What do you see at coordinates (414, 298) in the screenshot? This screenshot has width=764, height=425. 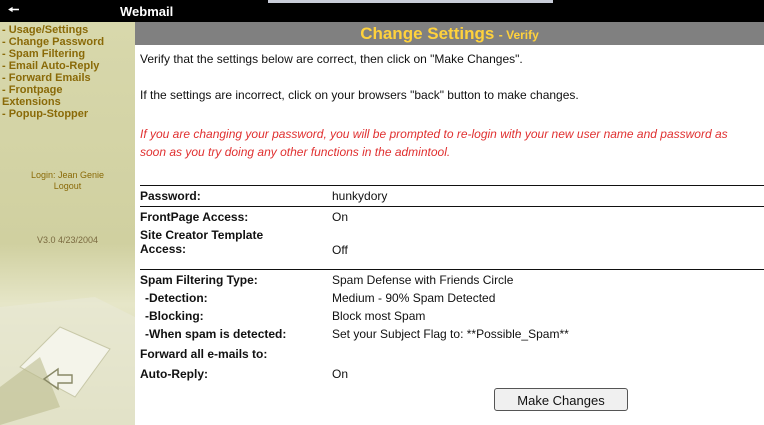 I see `setting-value: Medium - 90% Spam Detected` at bounding box center [414, 298].